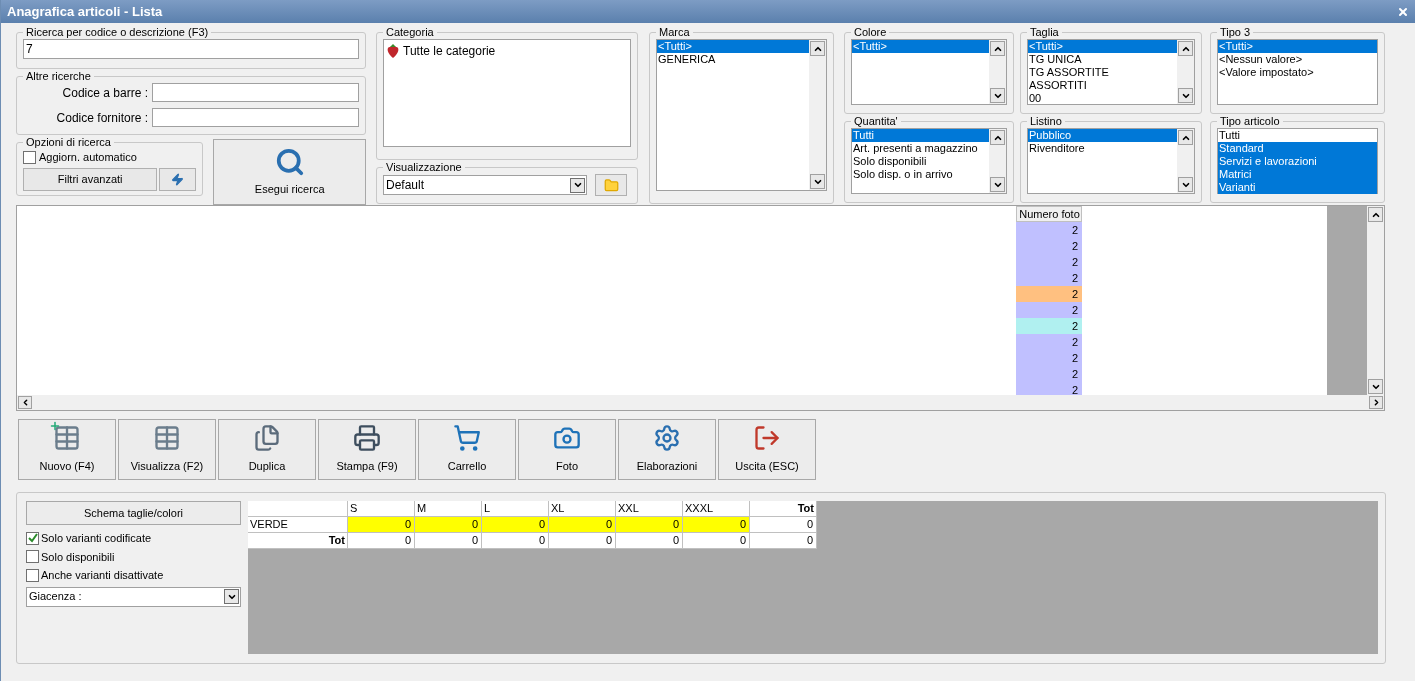  What do you see at coordinates (1376, 402) in the screenshot?
I see `scroll-right-button` at bounding box center [1376, 402].